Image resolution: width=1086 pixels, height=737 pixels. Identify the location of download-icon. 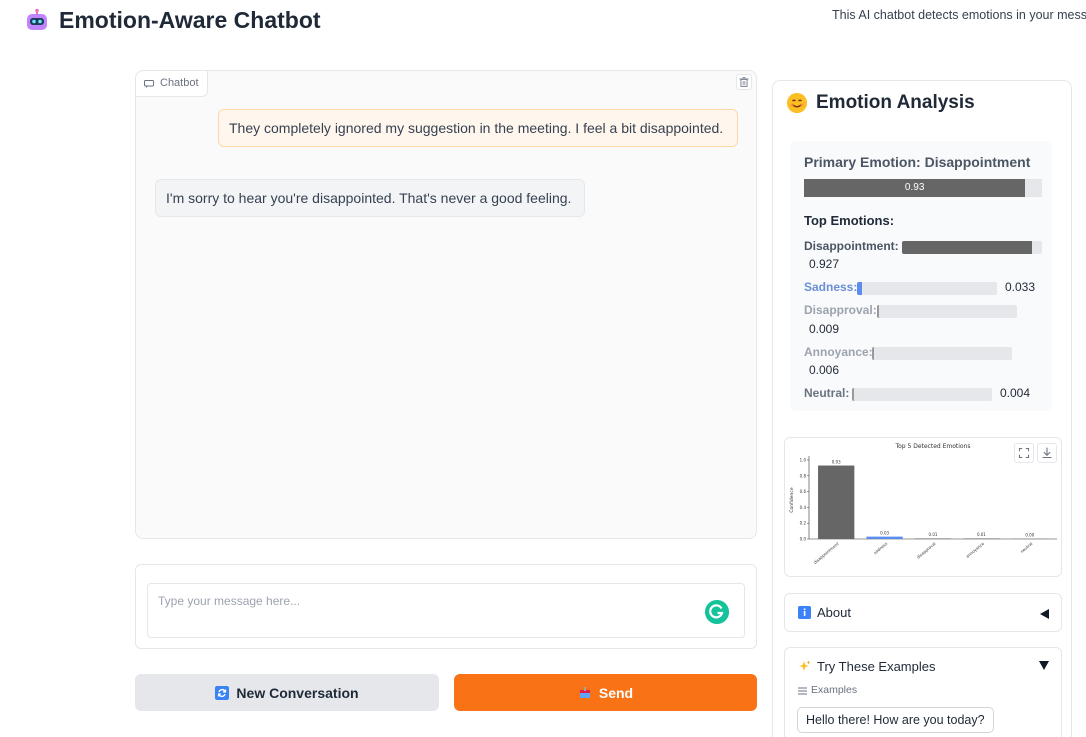
(1047, 453).